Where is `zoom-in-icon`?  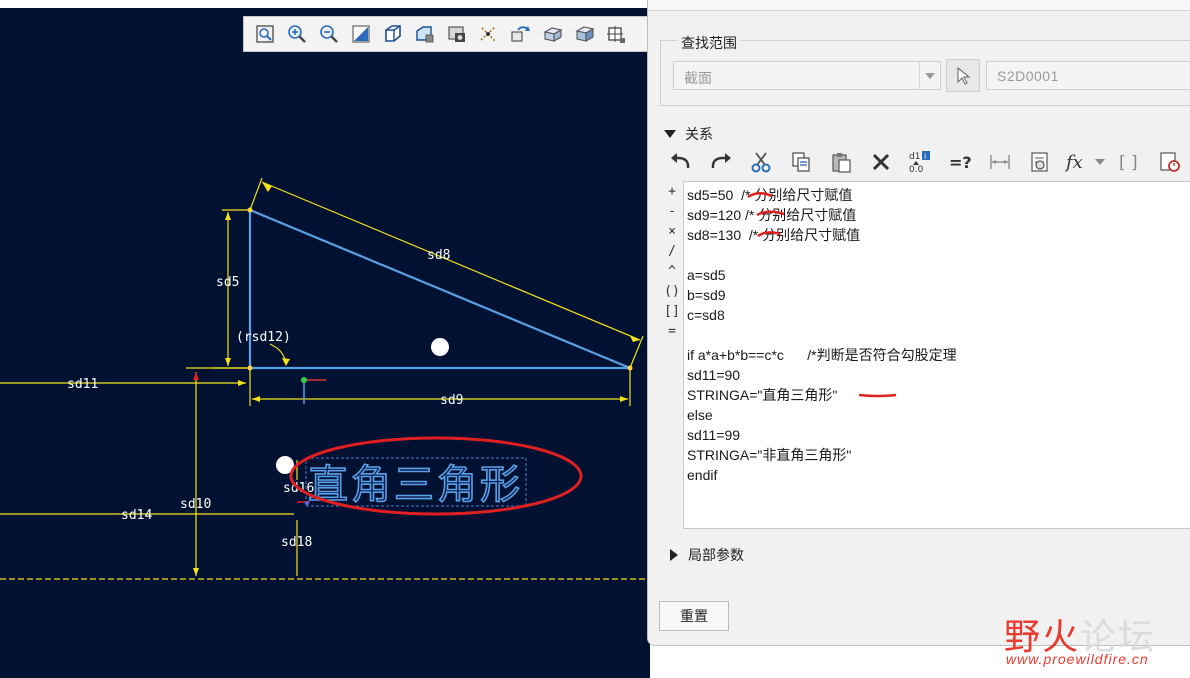 zoom-in-icon is located at coordinates (297, 34).